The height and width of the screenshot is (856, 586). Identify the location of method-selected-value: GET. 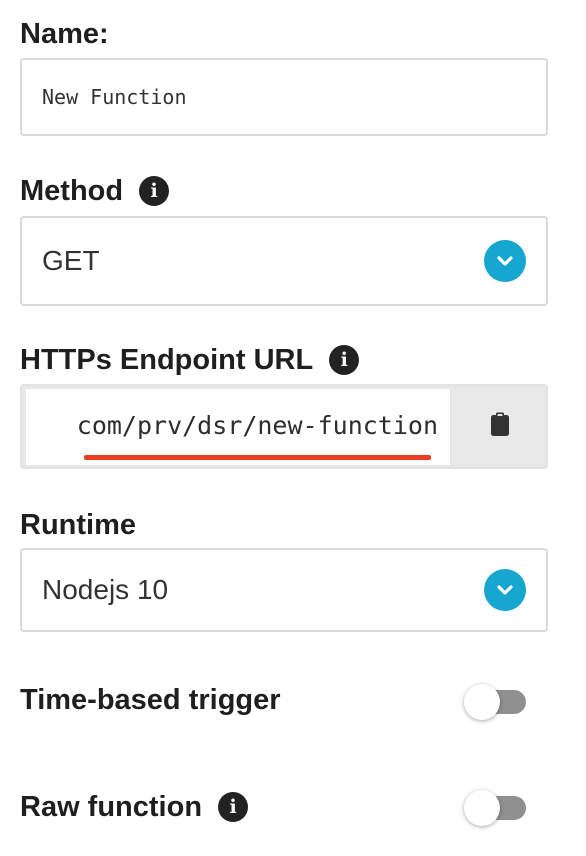
(71, 260).